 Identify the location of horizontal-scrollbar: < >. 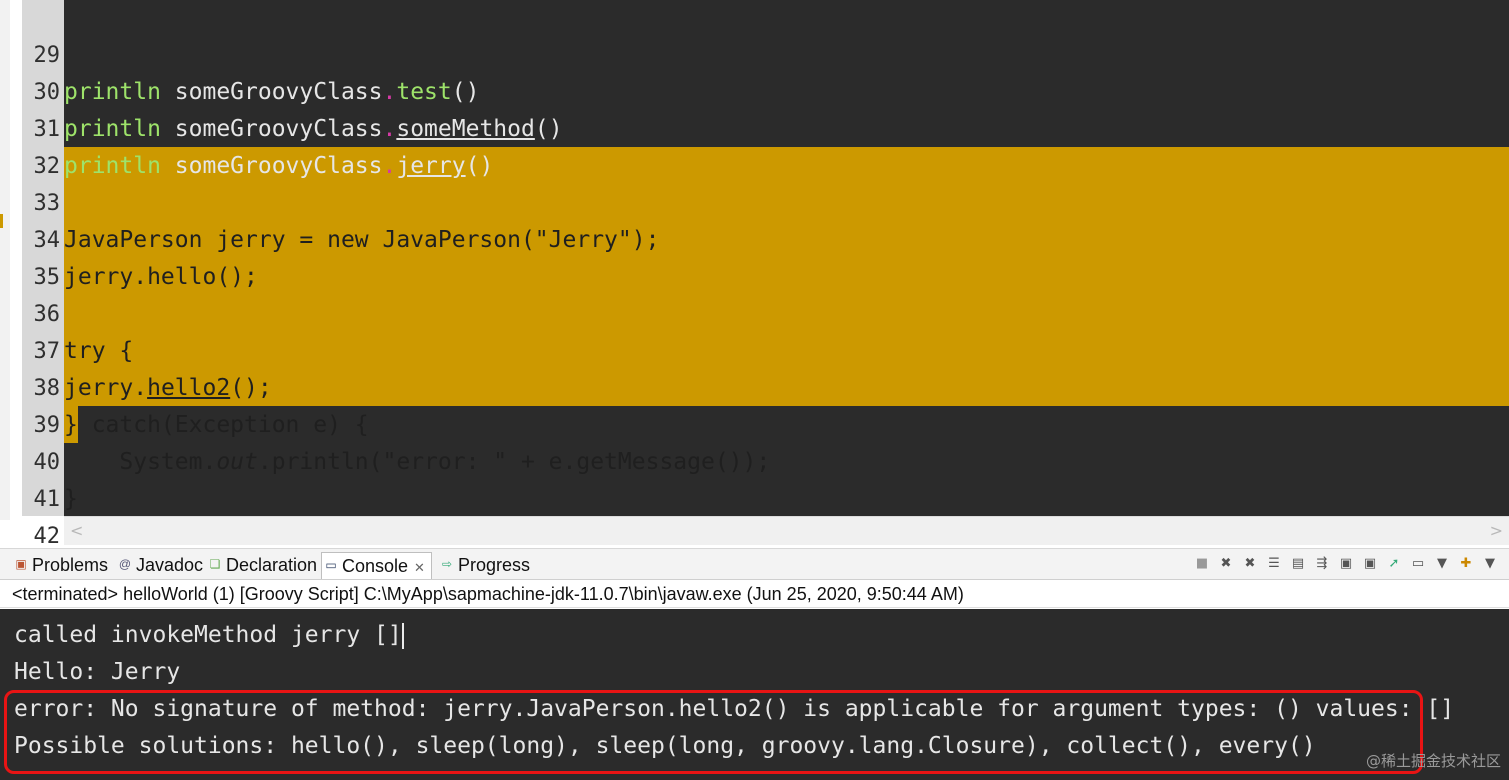
(786, 530).